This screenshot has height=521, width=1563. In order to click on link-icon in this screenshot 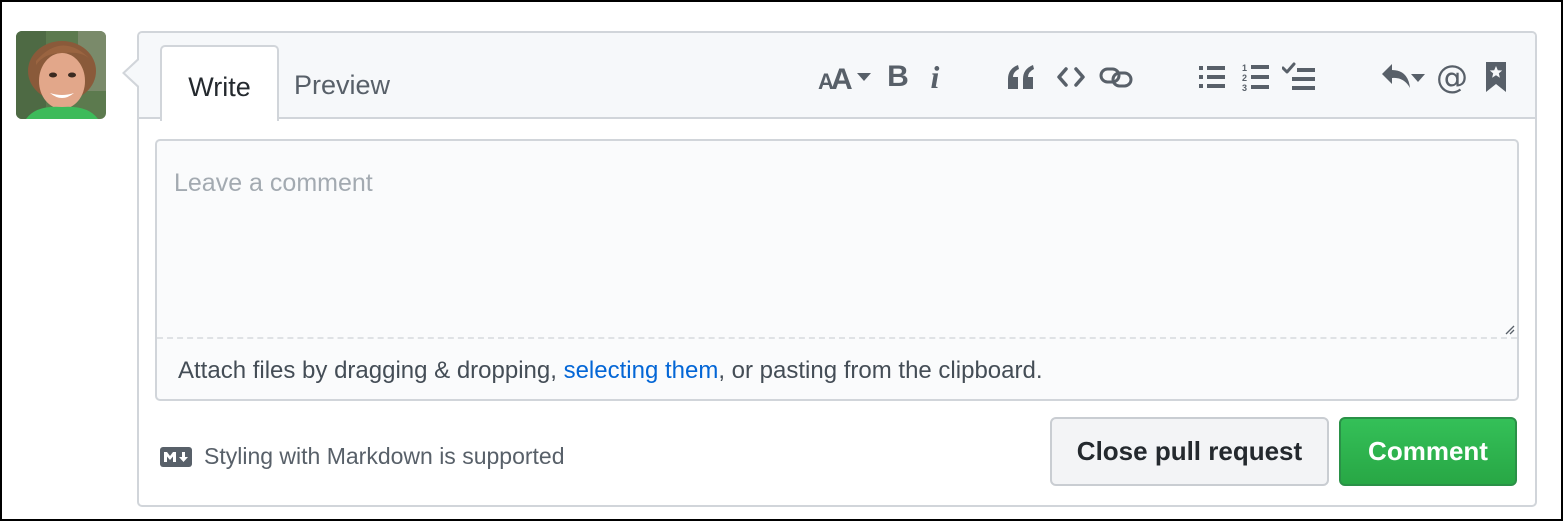, I will do `click(1116, 77)`.